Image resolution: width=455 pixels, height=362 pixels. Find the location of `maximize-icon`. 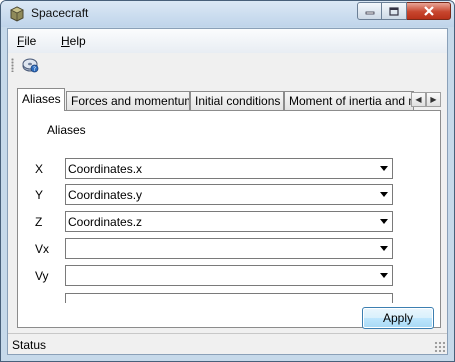

maximize-icon is located at coordinates (394, 11).